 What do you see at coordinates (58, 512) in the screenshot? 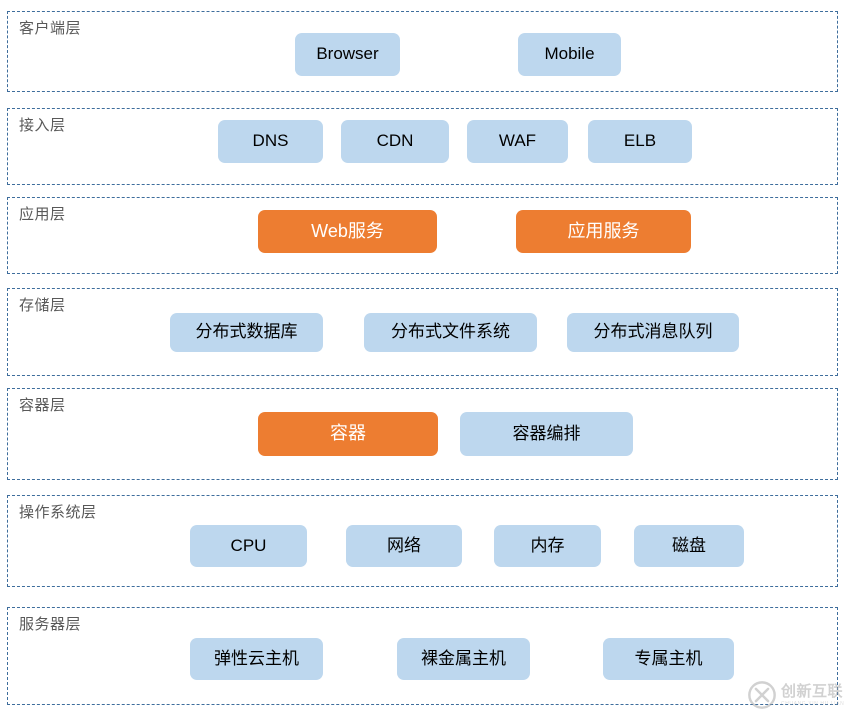
I see `layer-label-os: 操作系统层` at bounding box center [58, 512].